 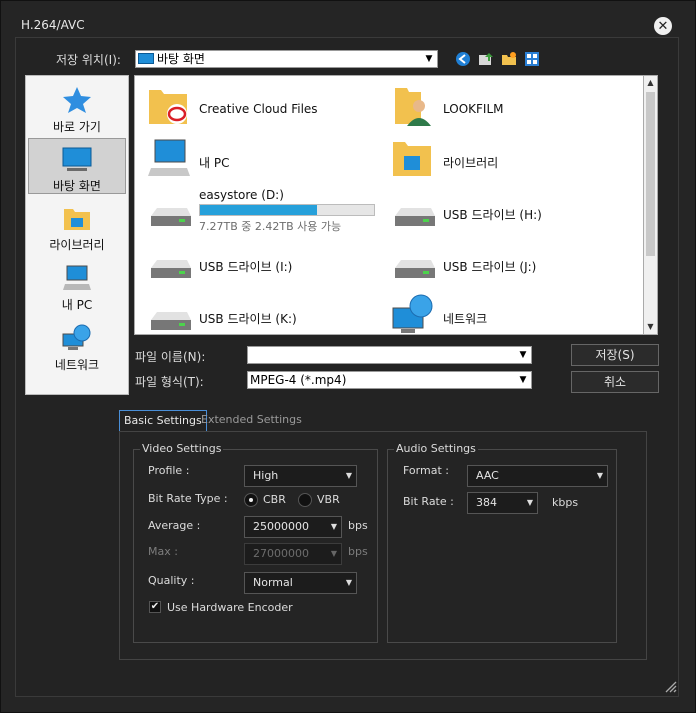 I want to click on file-name: easystore (D:), so click(x=241, y=195).